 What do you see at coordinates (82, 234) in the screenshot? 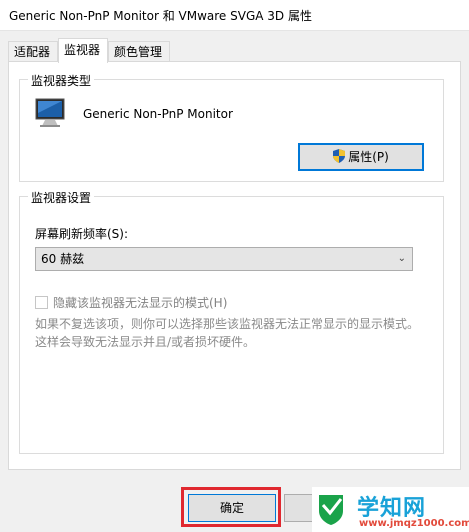
I see `refresh-rate-label: 屏幕刷新频率(S):` at bounding box center [82, 234].